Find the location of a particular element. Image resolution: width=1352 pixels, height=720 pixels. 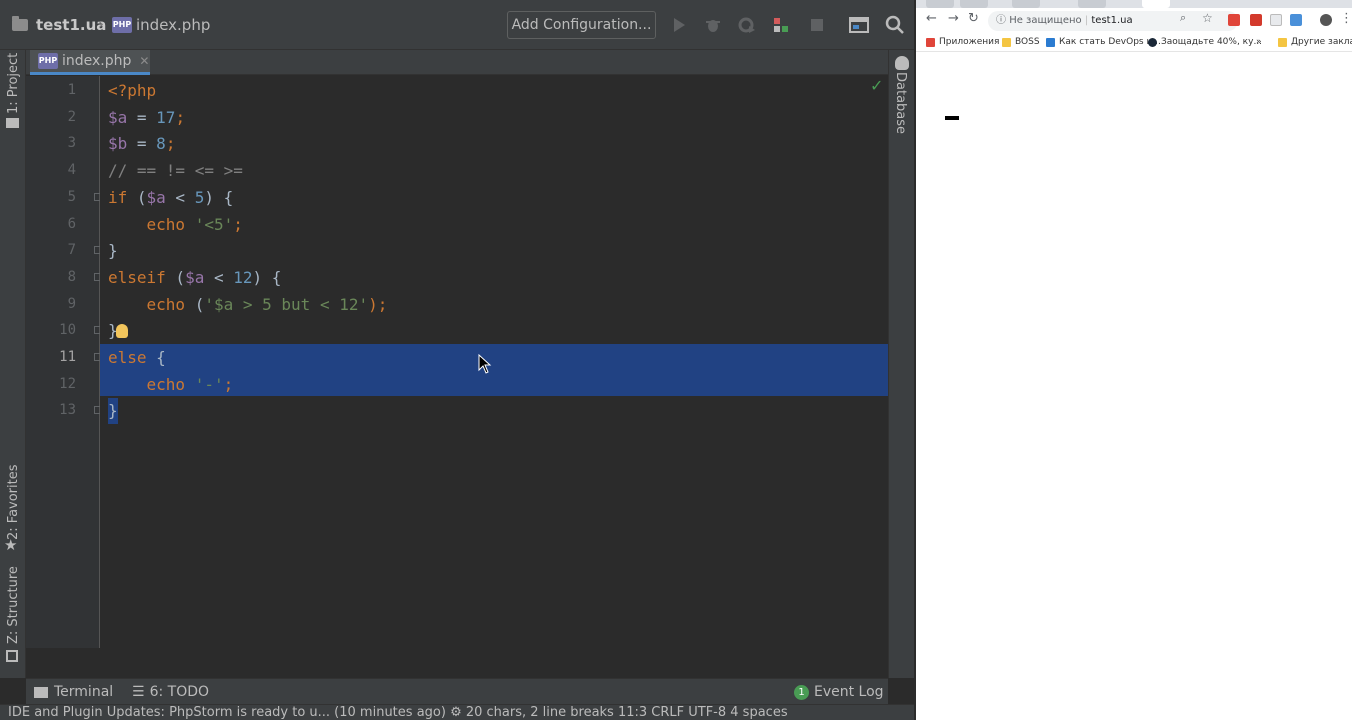

tool-structure: Z: Structure is located at coordinates (13, 605).